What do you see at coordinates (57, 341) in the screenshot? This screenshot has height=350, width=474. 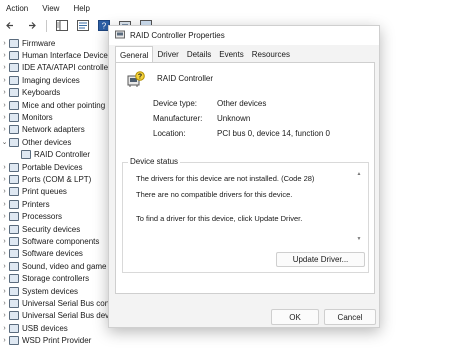 I see `tree-item-label: WSD Print Provider` at bounding box center [57, 341].